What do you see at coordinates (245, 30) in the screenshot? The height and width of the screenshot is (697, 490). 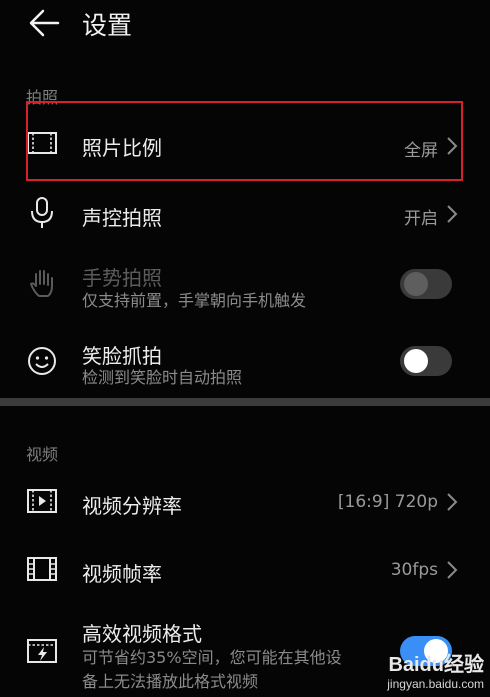 I see `top-bar: 设置` at bounding box center [245, 30].